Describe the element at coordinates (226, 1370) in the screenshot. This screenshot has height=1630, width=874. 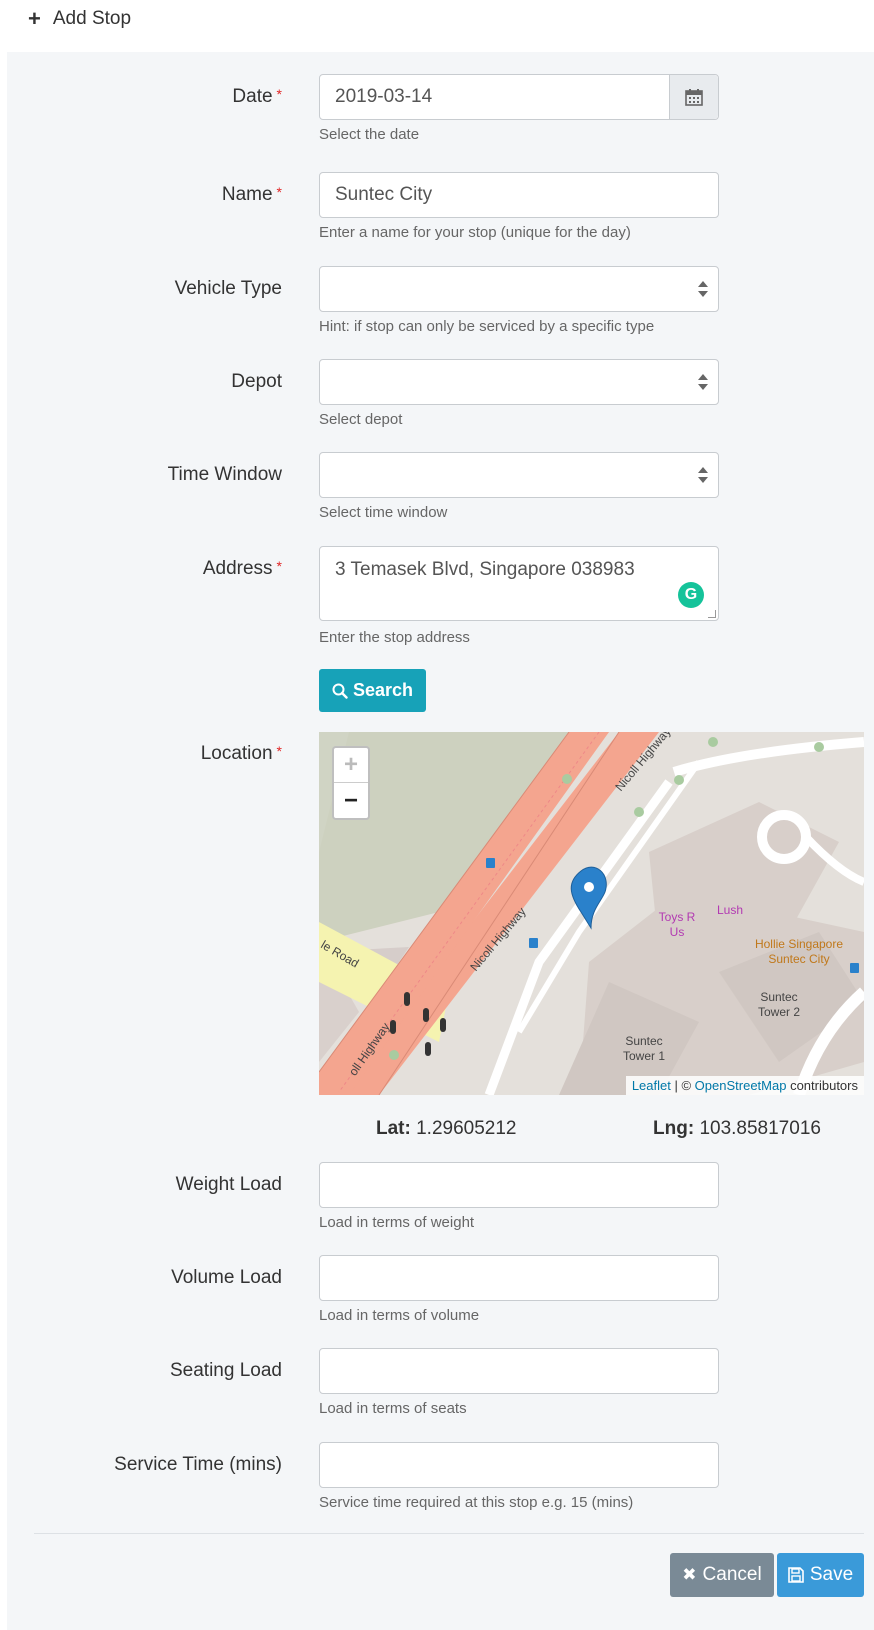
I see `seating-load-label: Seating Load` at that location.